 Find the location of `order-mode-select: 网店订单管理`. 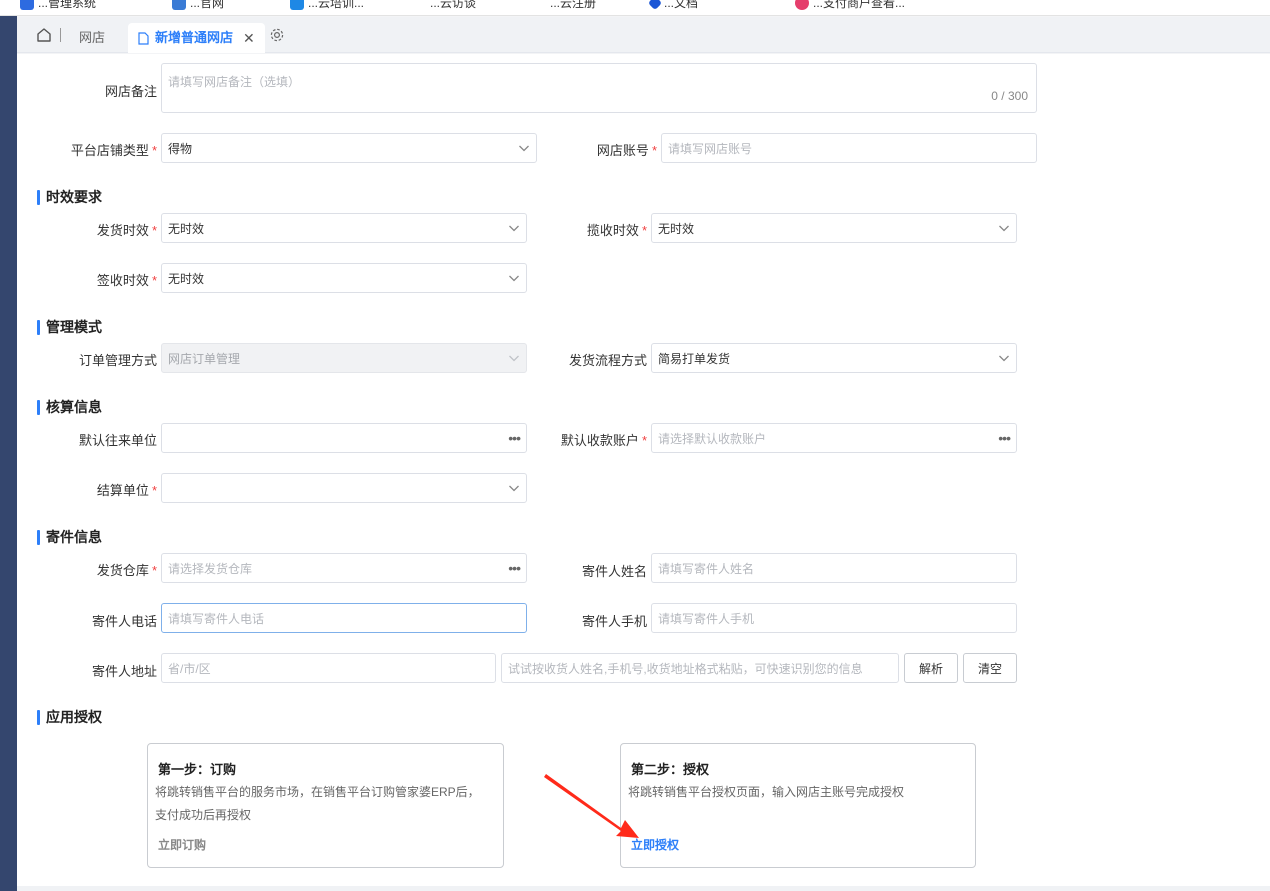

order-mode-select: 网店订单管理 is located at coordinates (344, 358).